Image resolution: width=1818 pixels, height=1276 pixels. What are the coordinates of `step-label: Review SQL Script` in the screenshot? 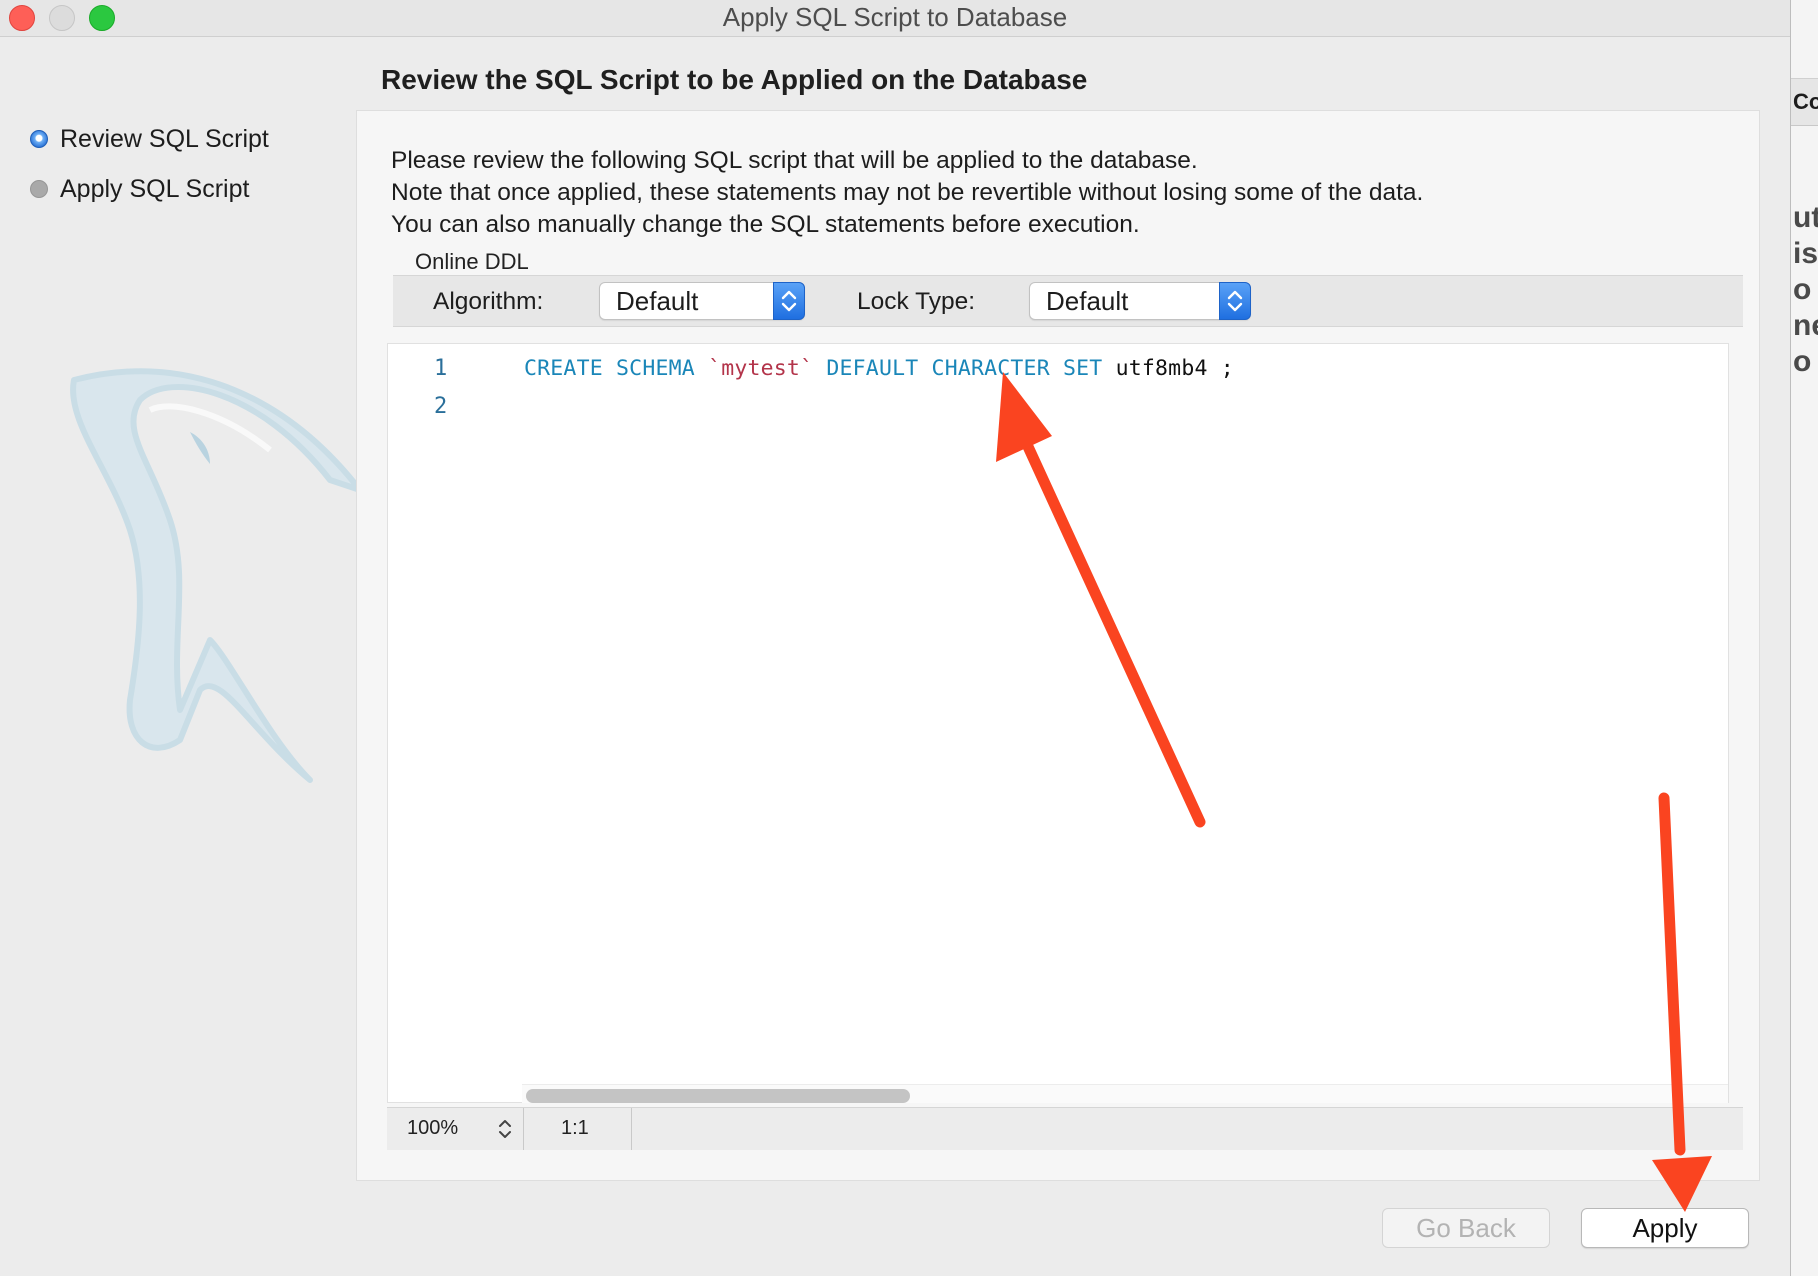 It's located at (164, 138).